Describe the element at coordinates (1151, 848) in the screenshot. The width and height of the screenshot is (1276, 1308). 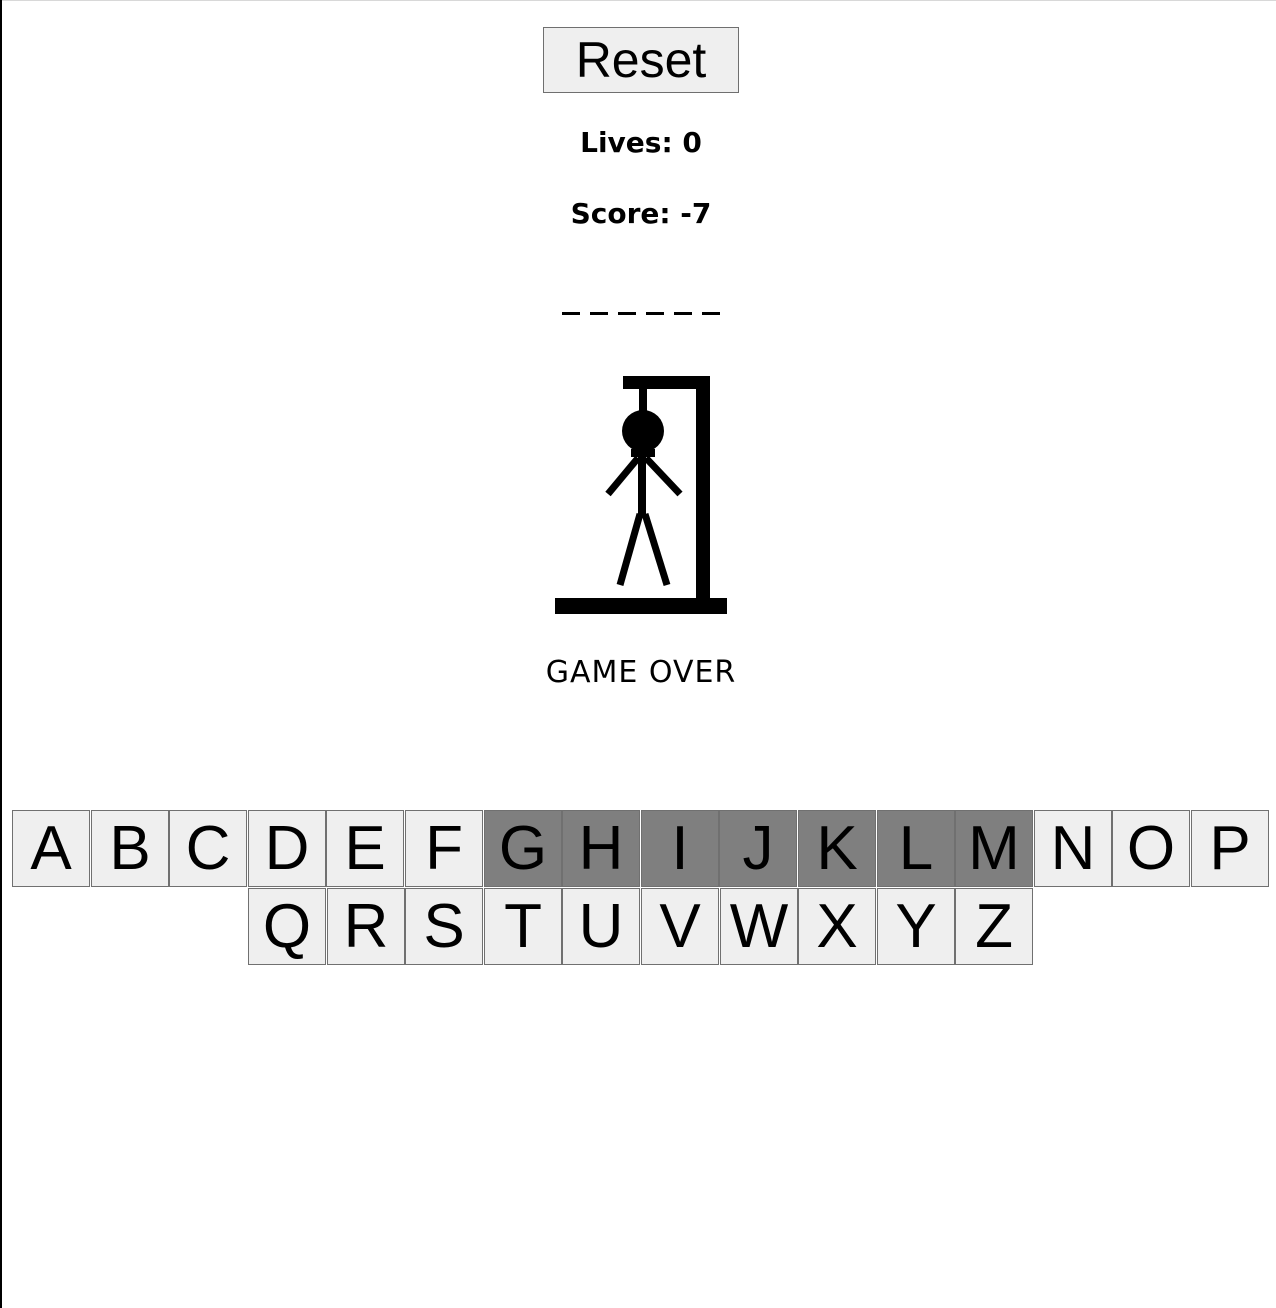
I see `letter-key-o: O` at that location.